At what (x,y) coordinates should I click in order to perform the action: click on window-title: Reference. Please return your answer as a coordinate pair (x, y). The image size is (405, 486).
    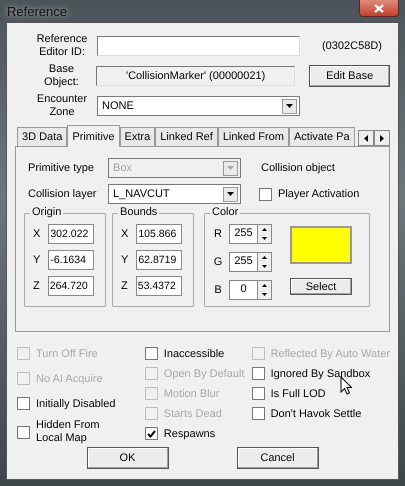
    Looking at the image, I should click on (36, 11).